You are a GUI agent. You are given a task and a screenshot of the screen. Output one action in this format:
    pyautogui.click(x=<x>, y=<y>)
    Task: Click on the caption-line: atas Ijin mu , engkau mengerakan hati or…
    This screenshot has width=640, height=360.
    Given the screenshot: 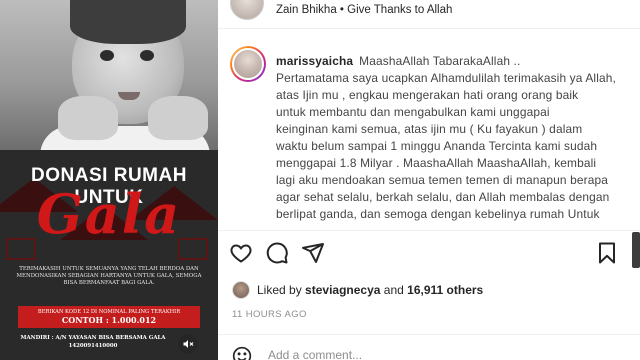 What is the action you would take?
    pyautogui.click(x=427, y=95)
    